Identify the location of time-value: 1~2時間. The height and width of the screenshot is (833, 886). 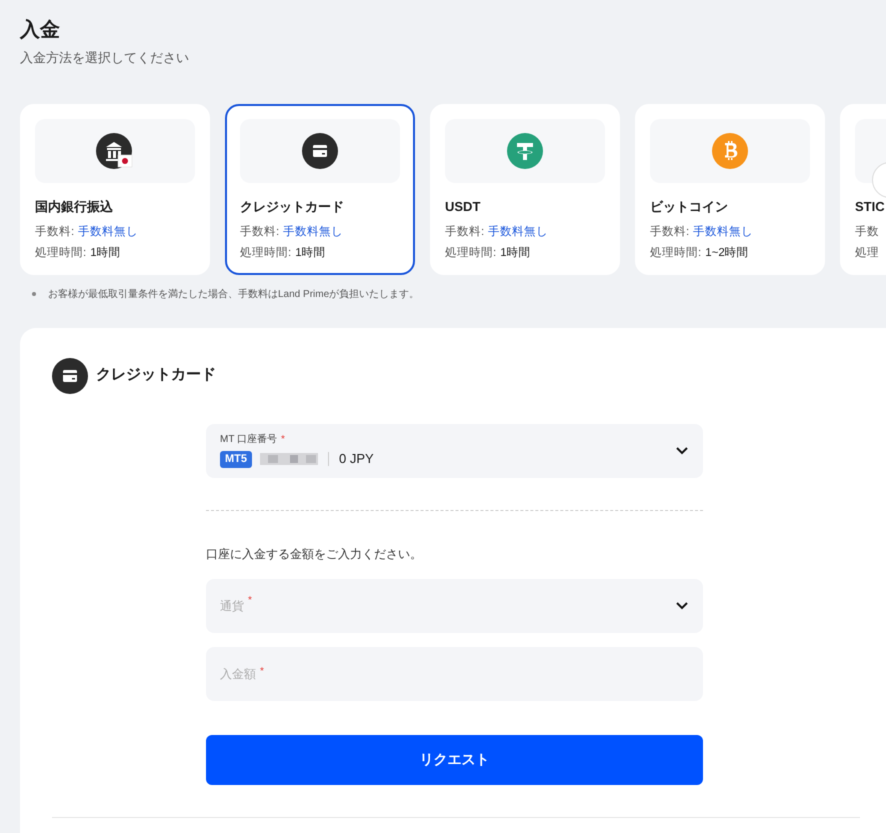
(727, 254).